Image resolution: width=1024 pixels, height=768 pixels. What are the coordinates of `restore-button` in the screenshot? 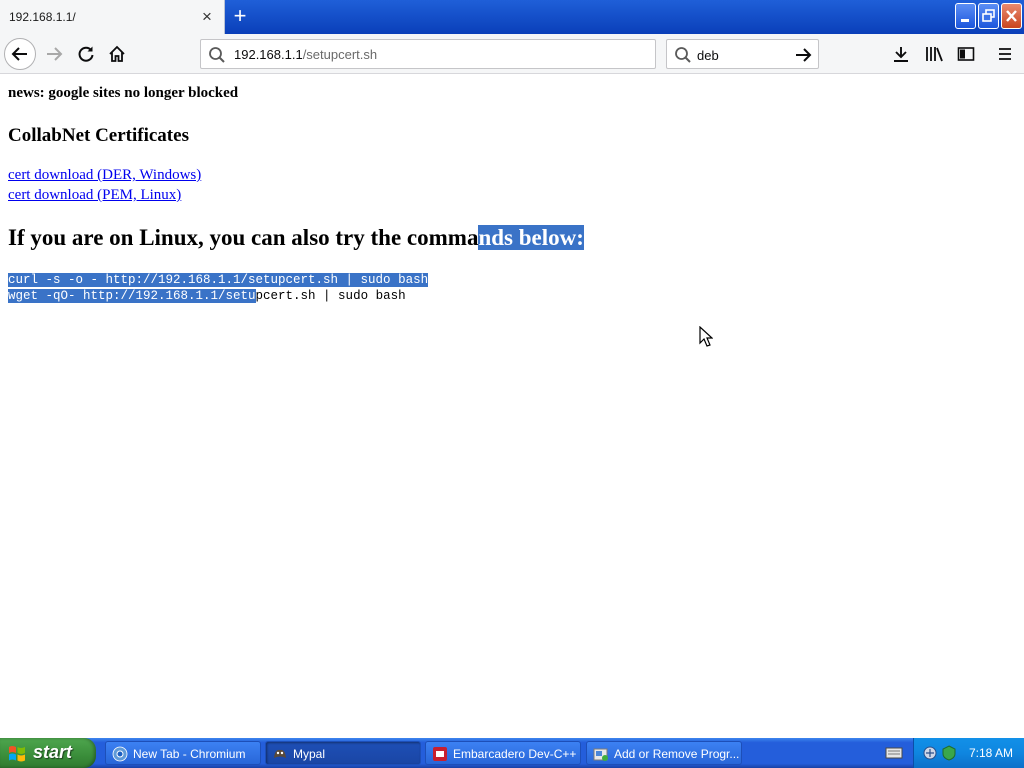 It's located at (988, 16).